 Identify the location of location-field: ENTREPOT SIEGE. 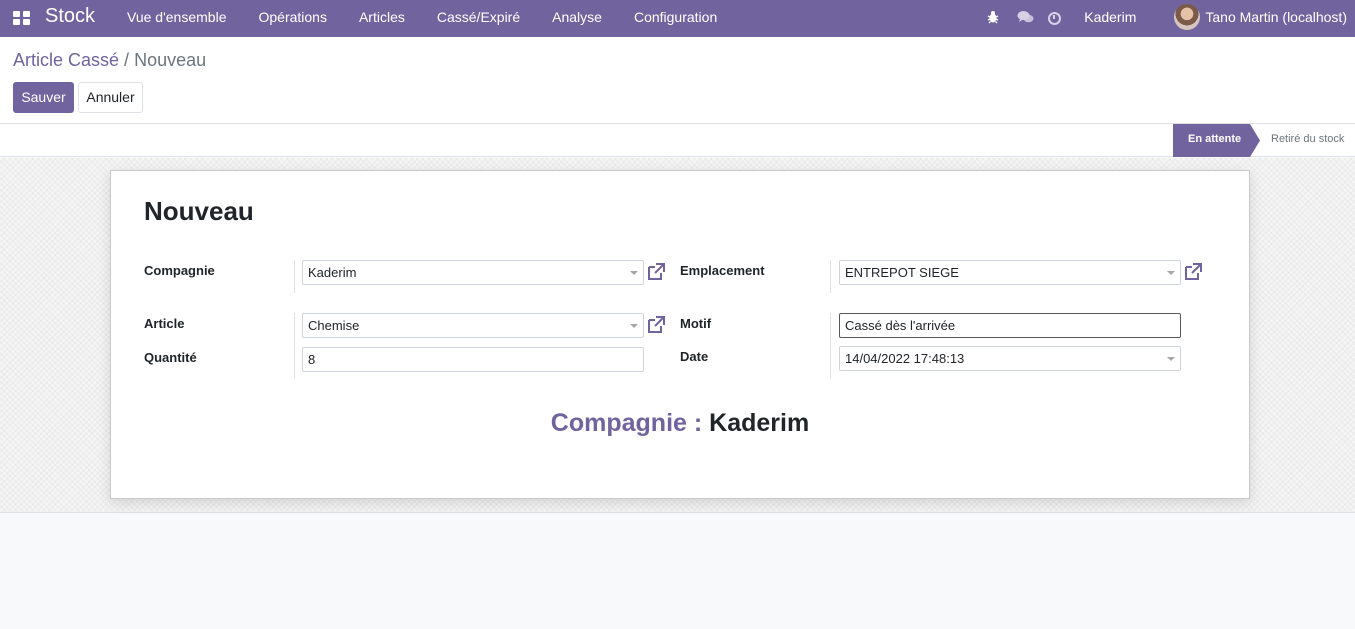
(1010, 272).